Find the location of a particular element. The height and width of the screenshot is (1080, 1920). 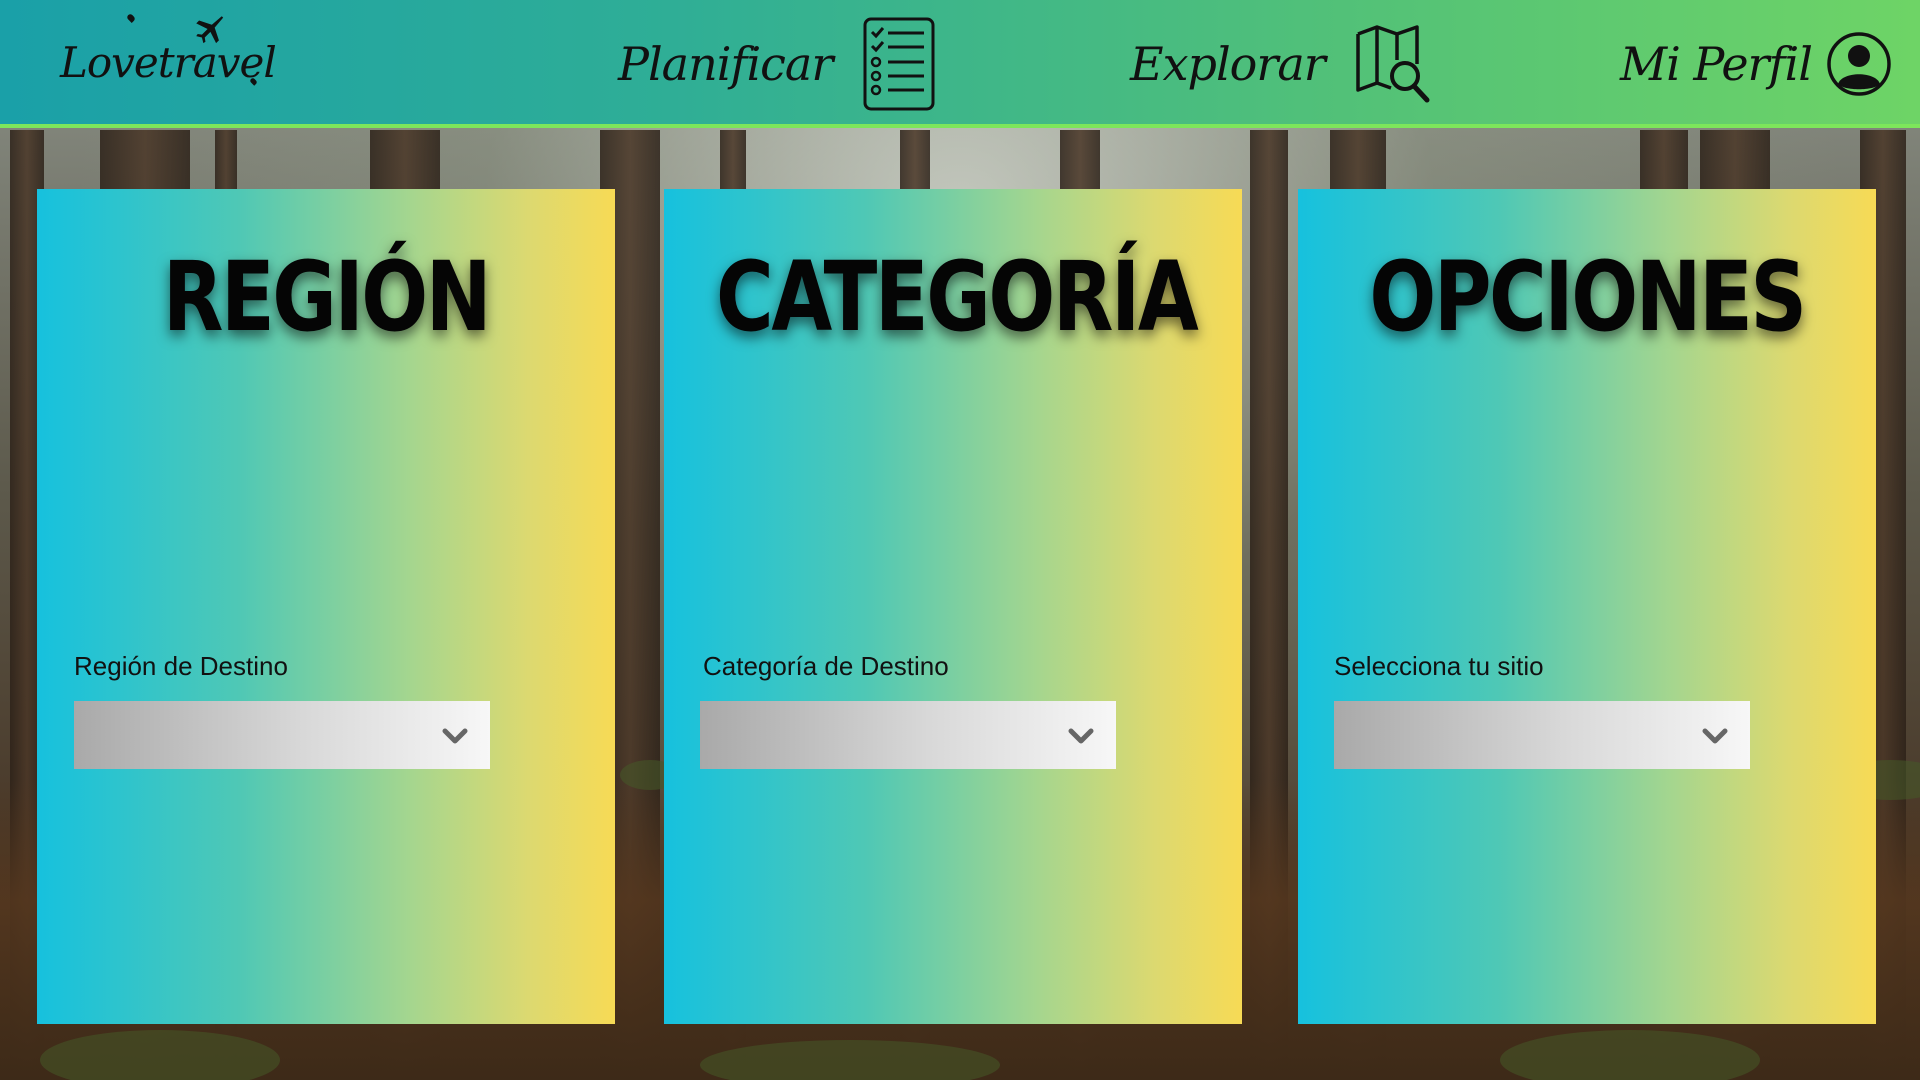

region-card-title: REGIÓN is located at coordinates (327, 297).